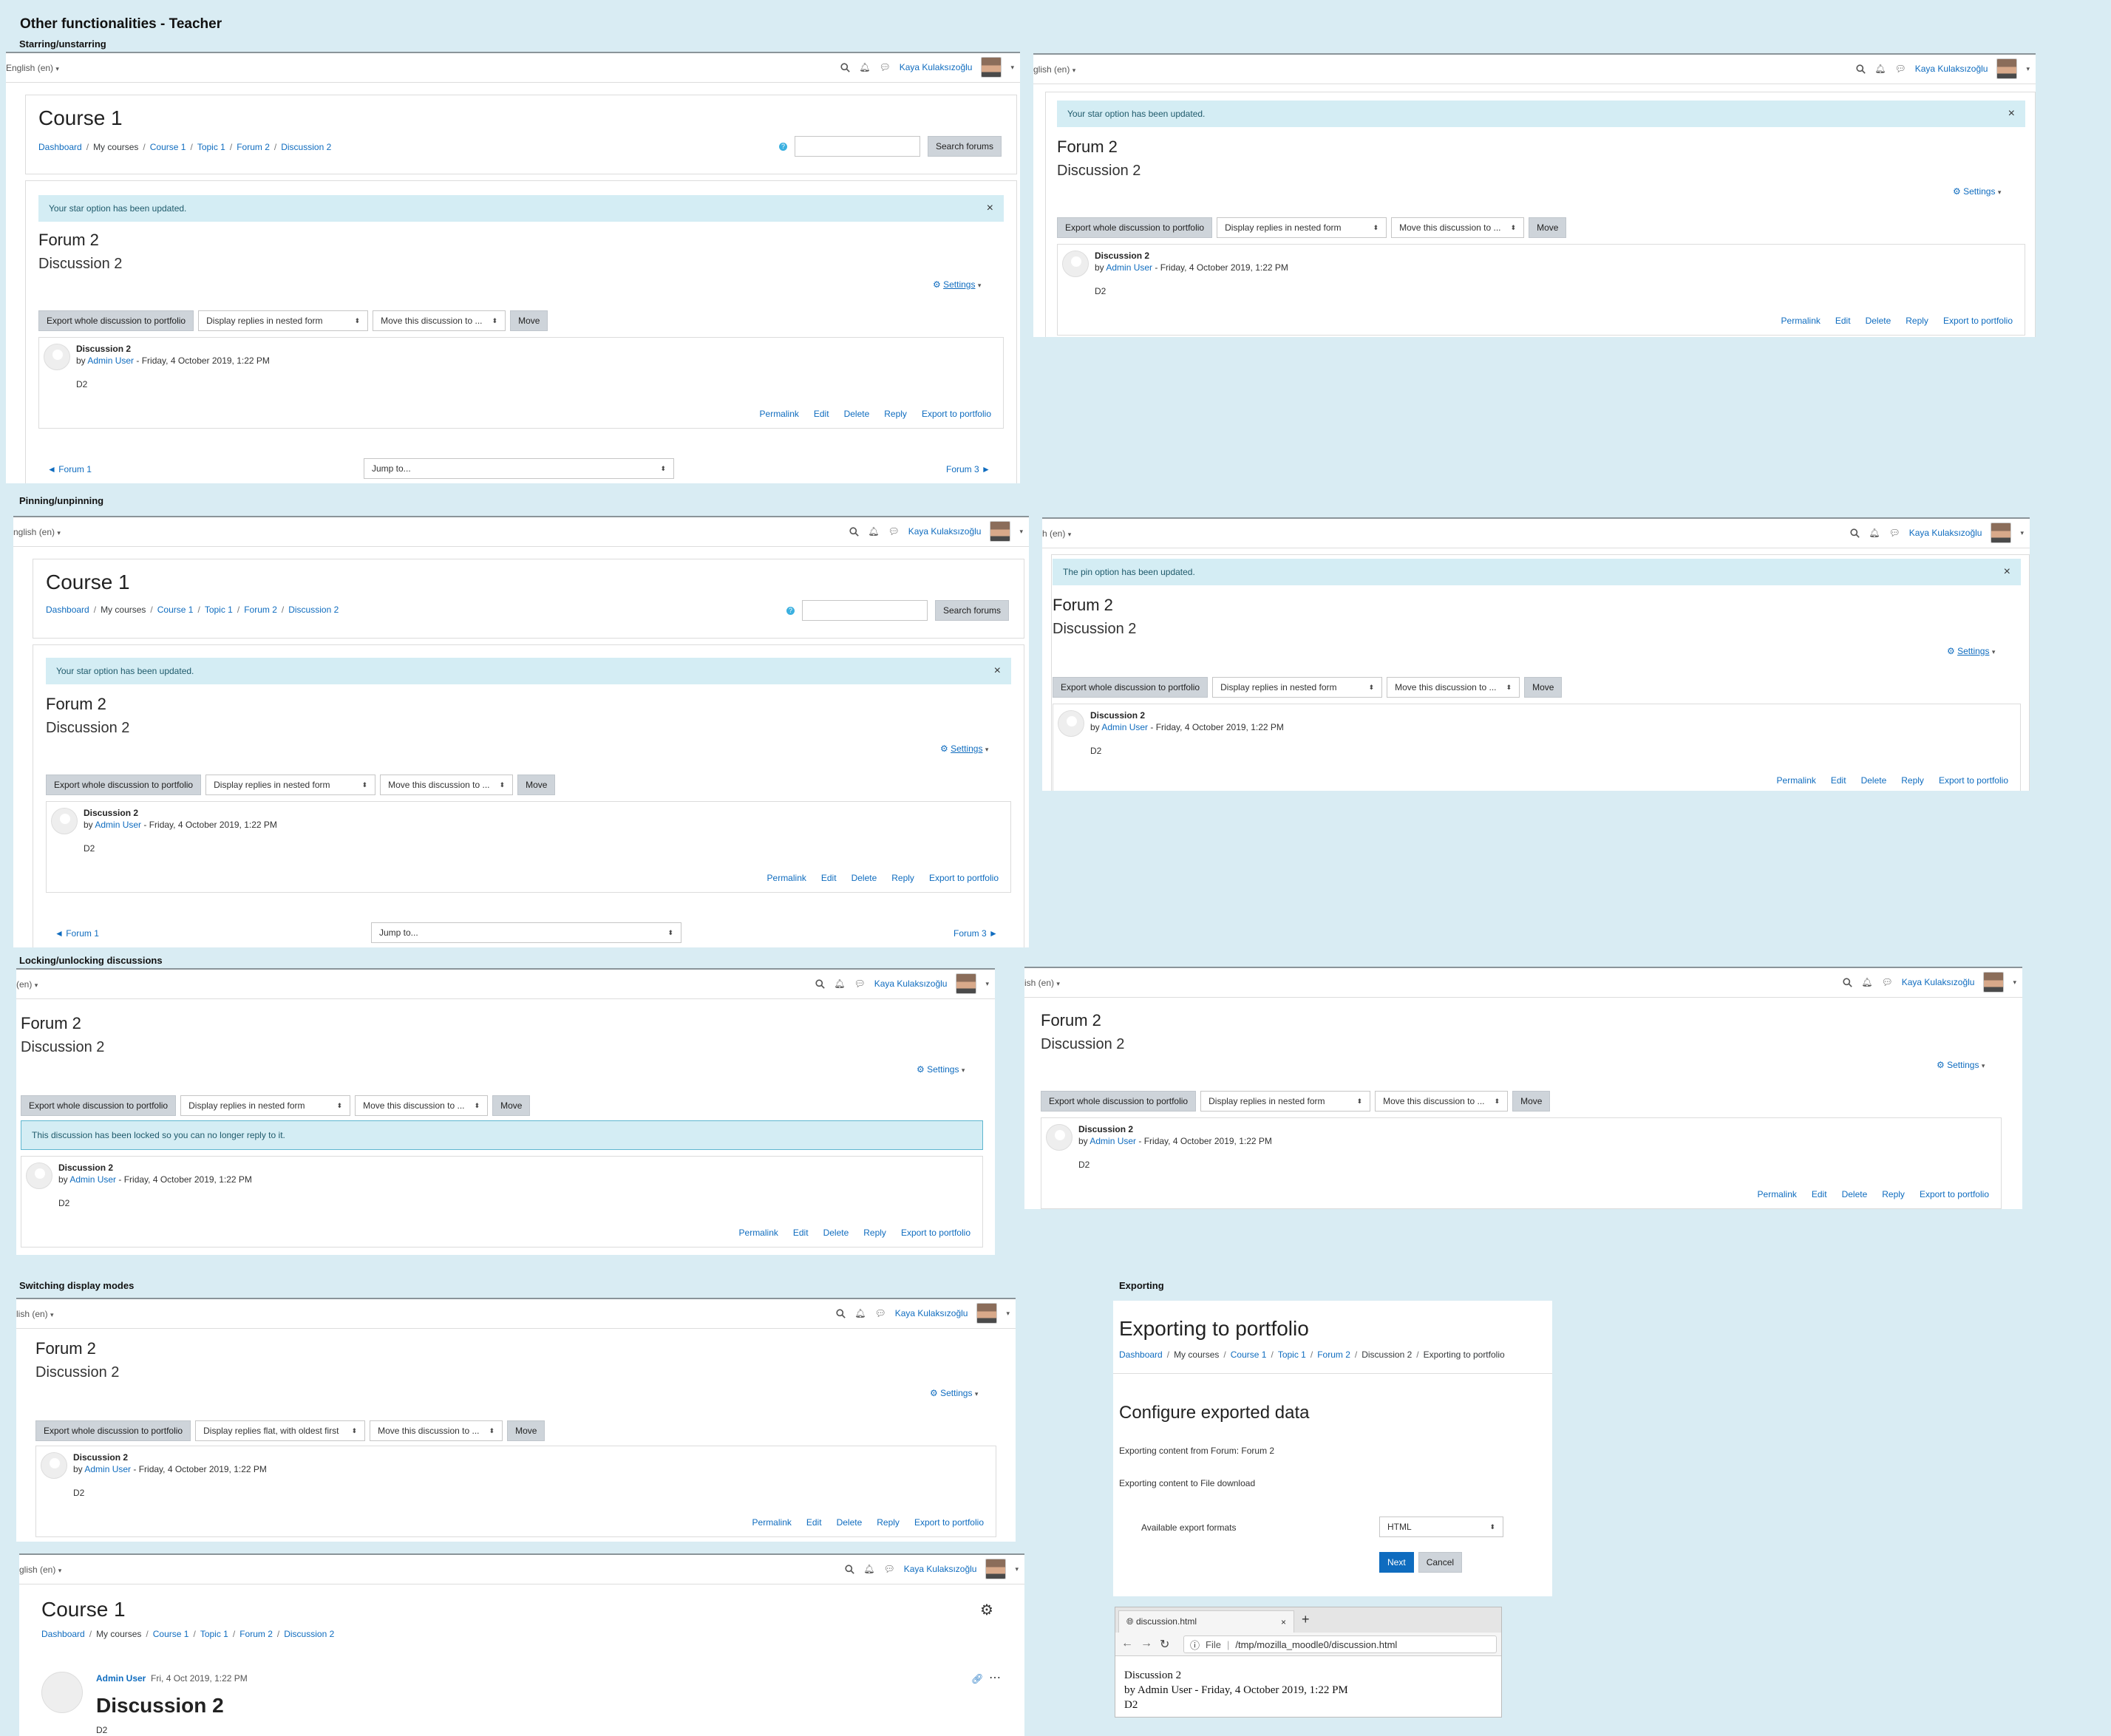 This screenshot has height=1736, width=2111. I want to click on help-icon: ?, so click(791, 610).